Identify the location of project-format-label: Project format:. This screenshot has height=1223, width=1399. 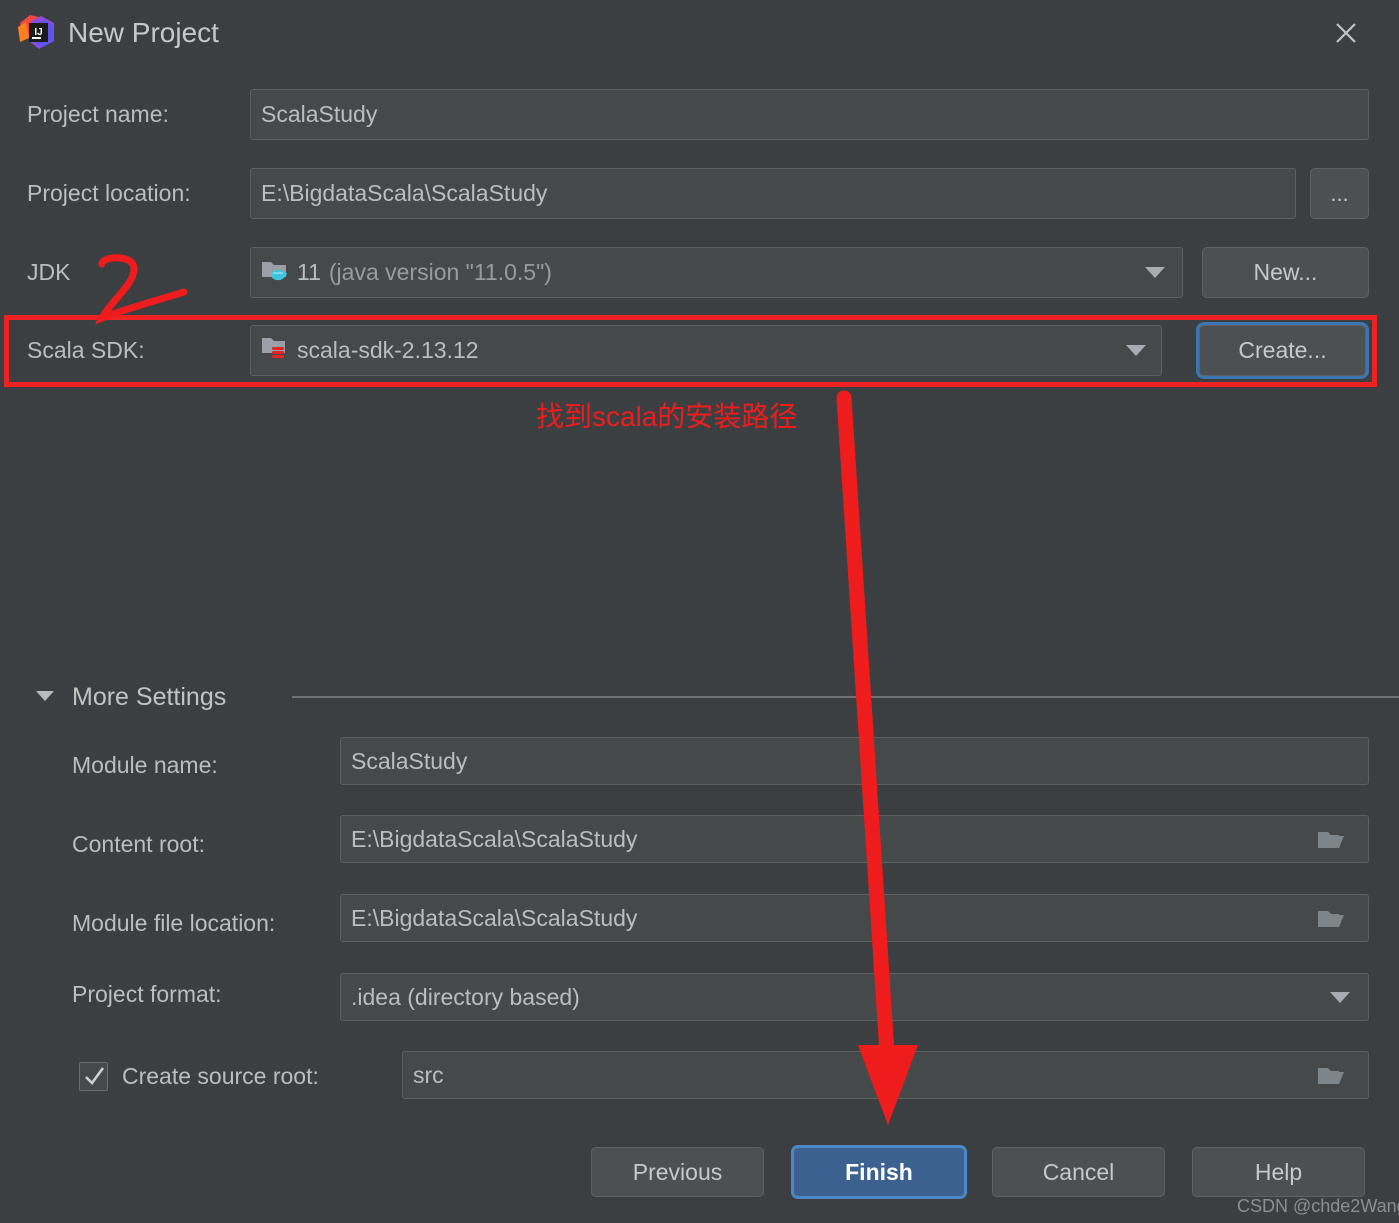
(147, 994).